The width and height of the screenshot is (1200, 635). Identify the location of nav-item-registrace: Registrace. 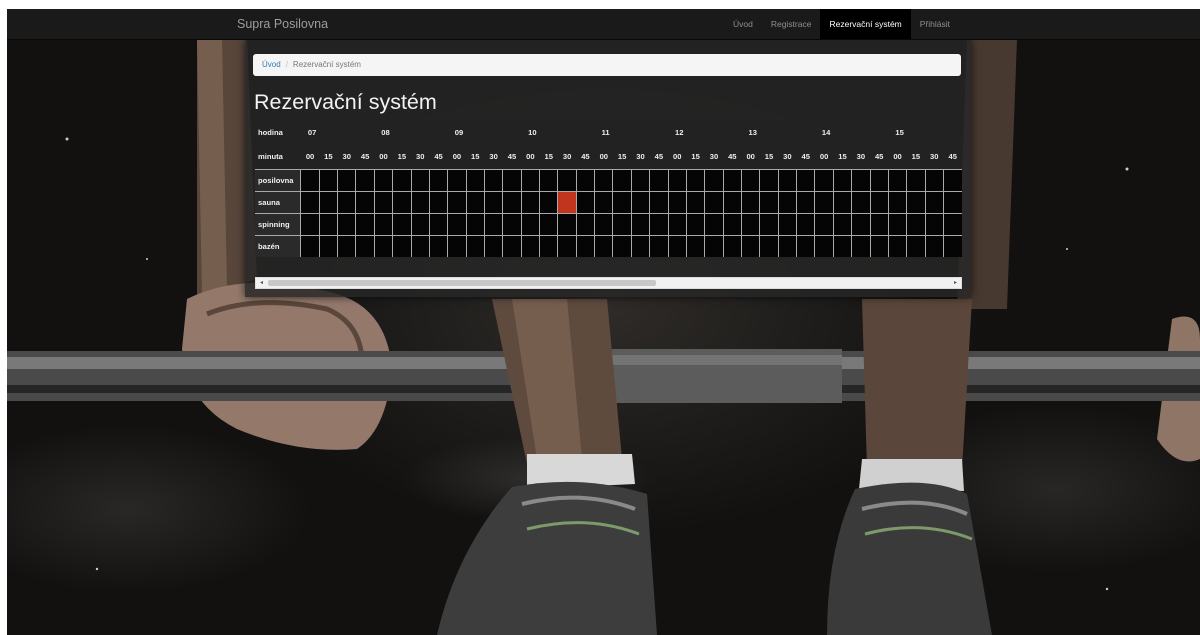
(791, 24).